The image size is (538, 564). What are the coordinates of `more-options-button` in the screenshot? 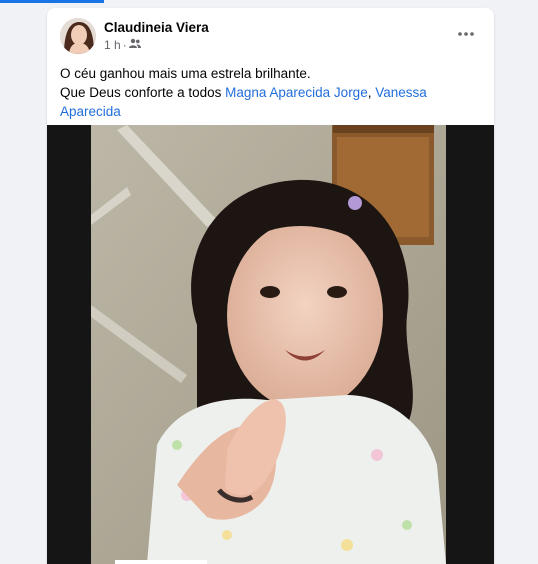 It's located at (466, 34).